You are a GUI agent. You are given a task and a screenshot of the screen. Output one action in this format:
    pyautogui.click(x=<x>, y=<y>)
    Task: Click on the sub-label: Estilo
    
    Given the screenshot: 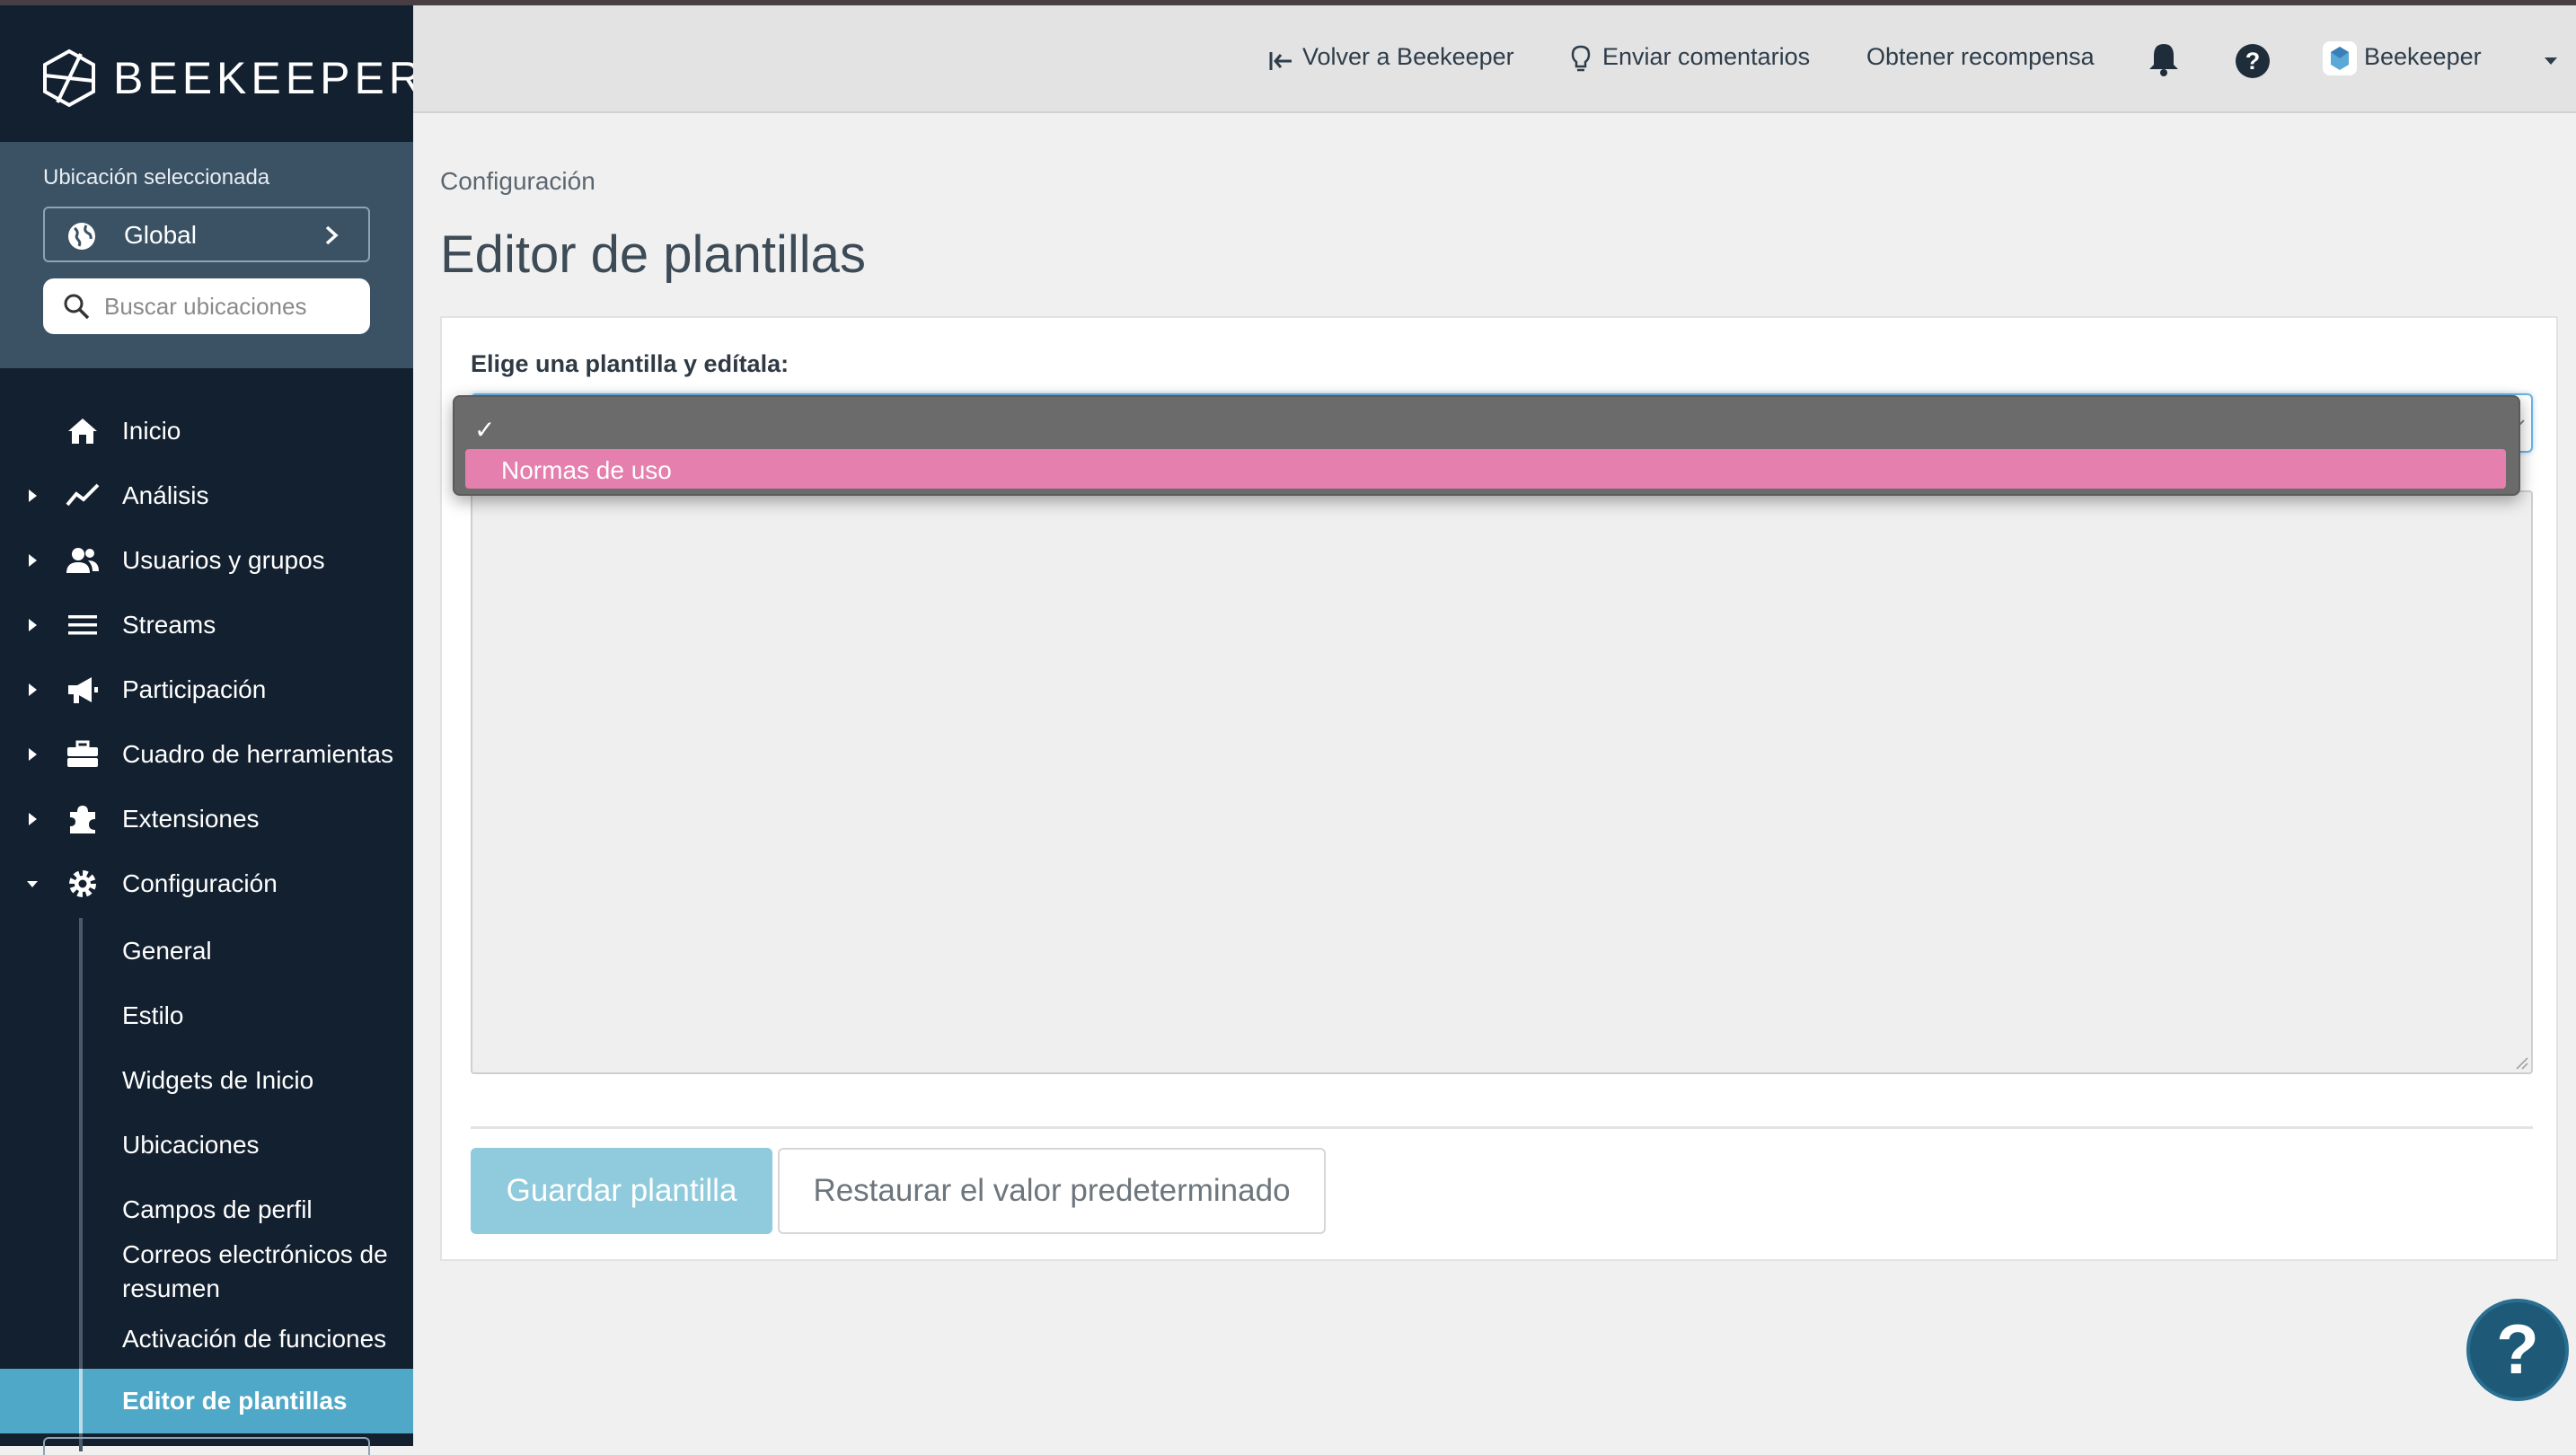 What is the action you would take?
    pyautogui.click(x=153, y=1015)
    